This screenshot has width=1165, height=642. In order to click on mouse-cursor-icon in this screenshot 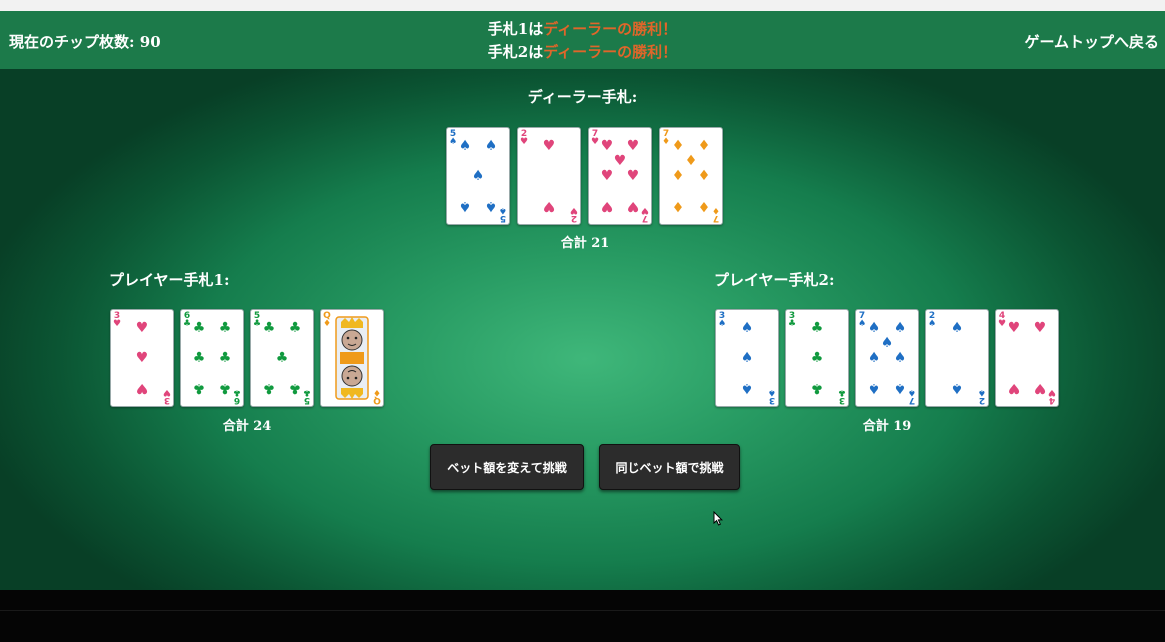, I will do `click(718, 518)`.